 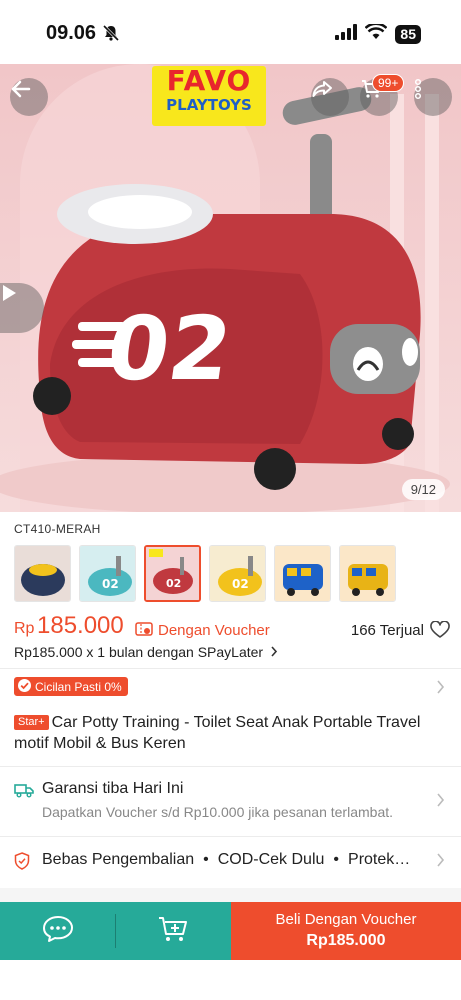 I want to click on status-bar: 09.06 85, so click(x=230, y=32).